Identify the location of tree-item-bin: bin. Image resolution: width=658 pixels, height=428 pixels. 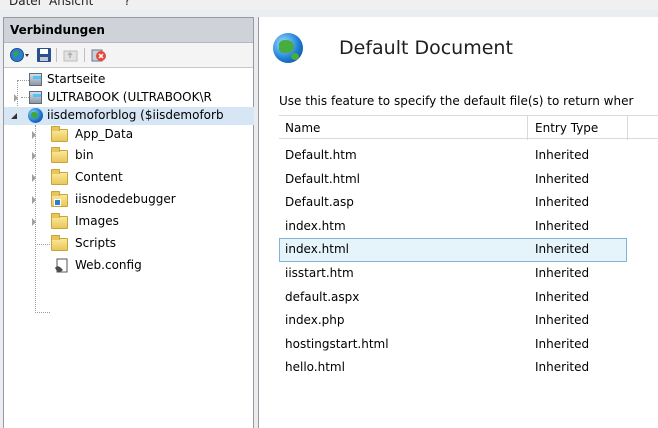
(129, 156).